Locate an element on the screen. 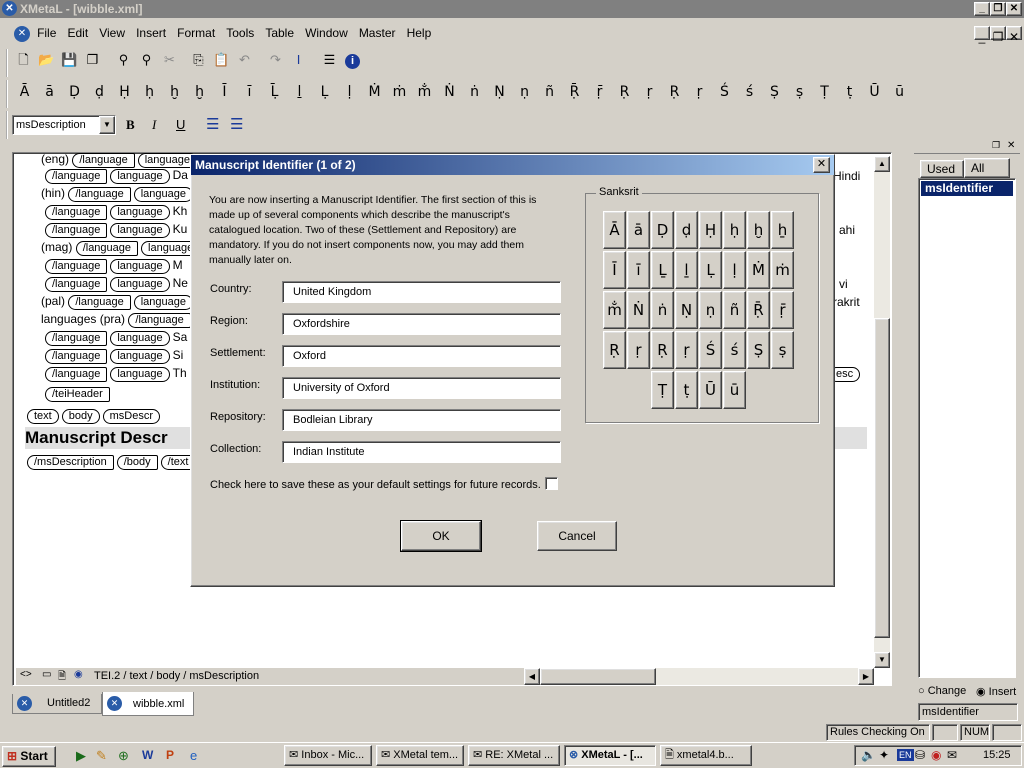 The width and height of the screenshot is (1024, 768). tray-icon: ◉ is located at coordinates (936, 755).